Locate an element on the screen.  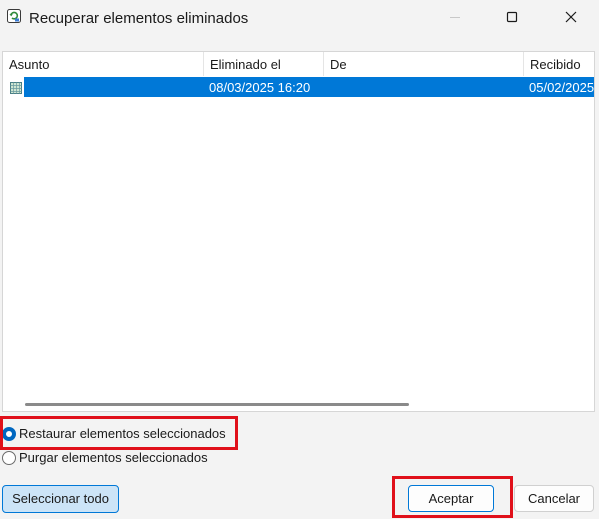
column-header-asunto: Asunto is located at coordinates (103, 64).